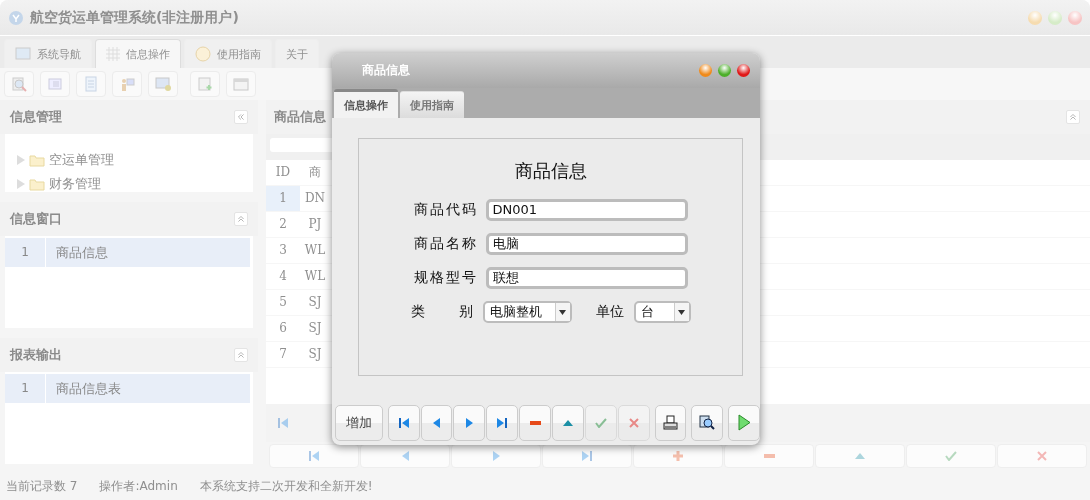 The width and height of the screenshot is (1090, 500). I want to click on status-text: 操作者:Admin, so click(138, 486).